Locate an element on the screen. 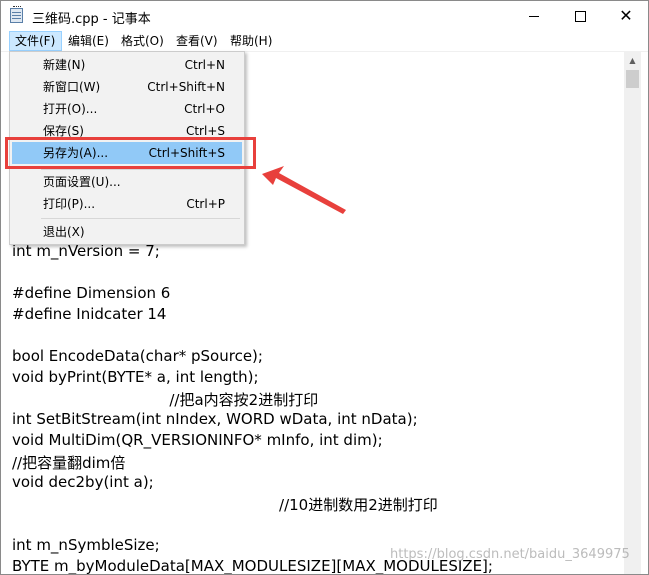 The height and width of the screenshot is (575, 649). close-icon: ✕ is located at coordinates (626, 15).